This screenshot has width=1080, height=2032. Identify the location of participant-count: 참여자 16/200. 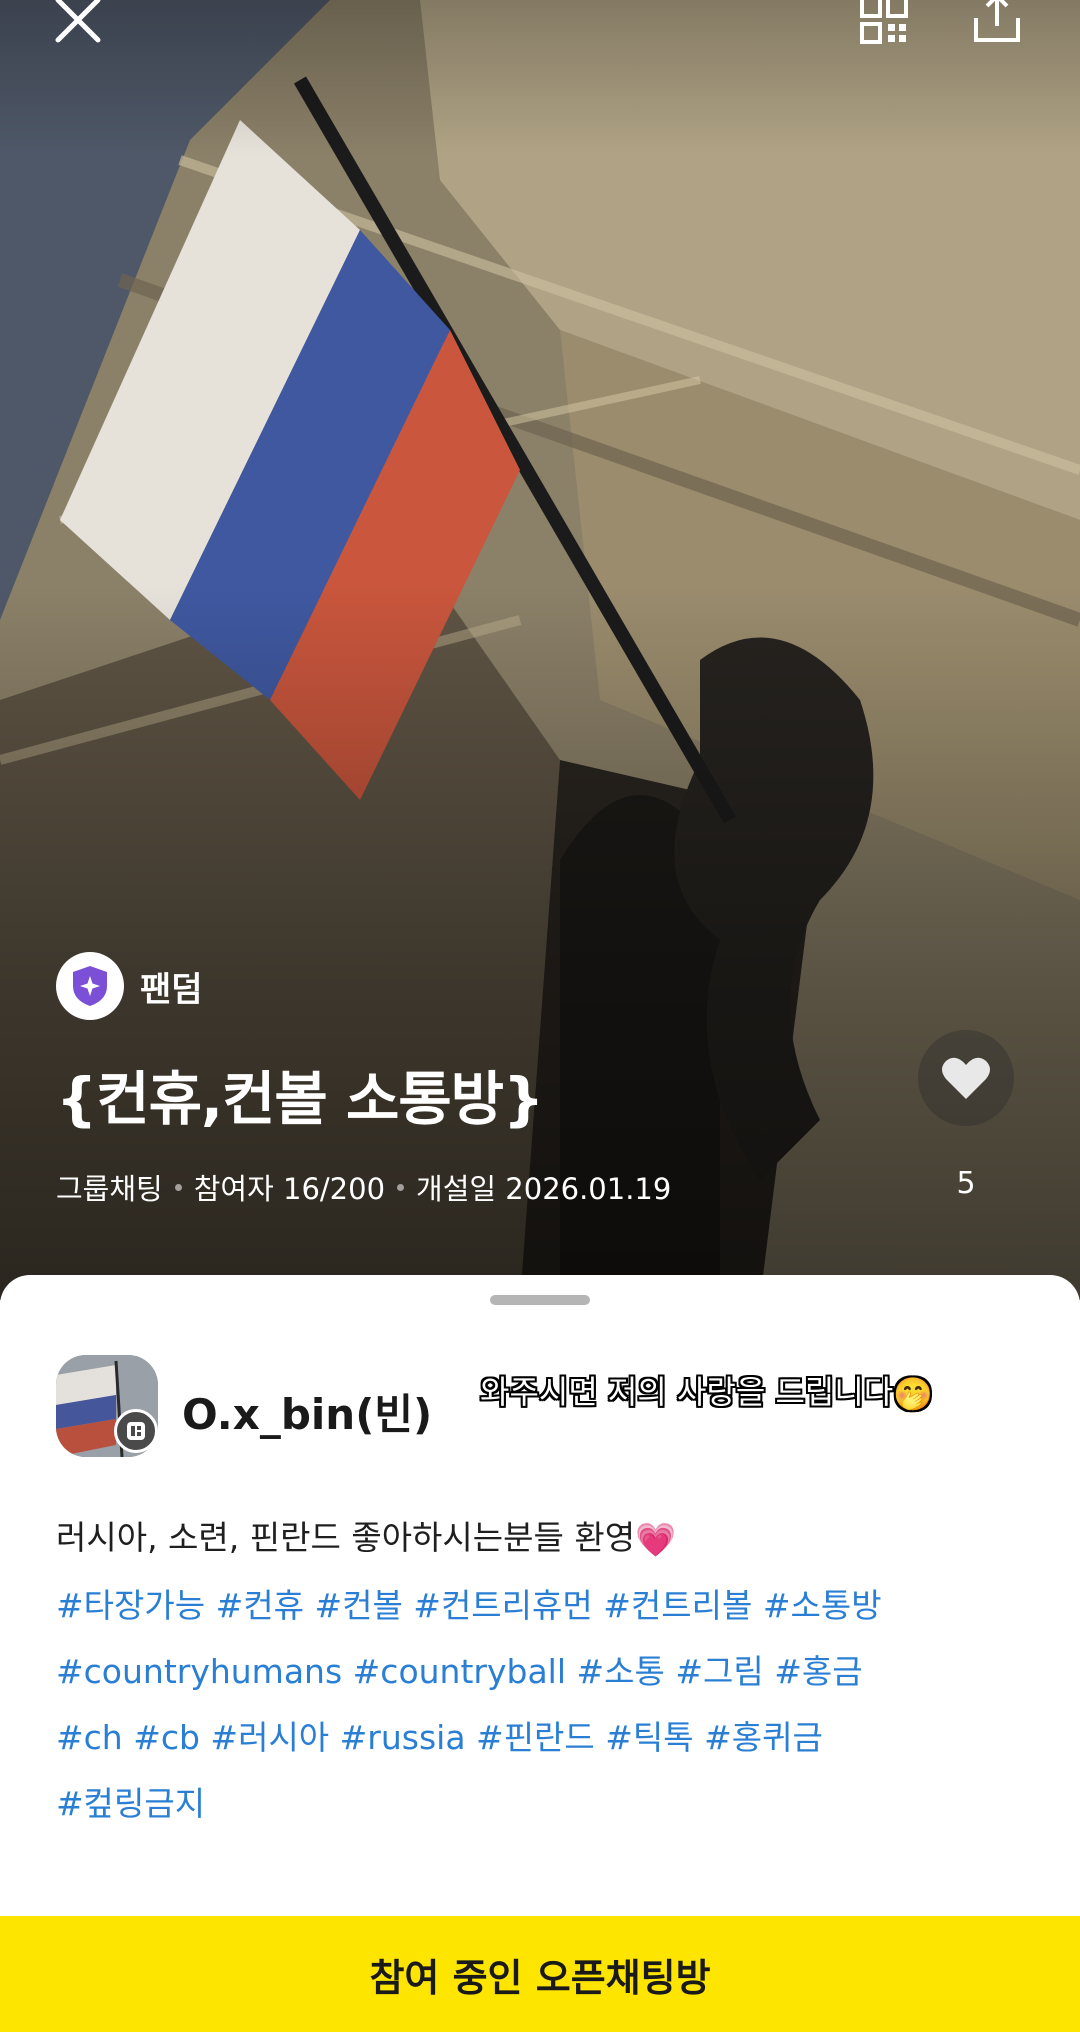
(289, 1189).